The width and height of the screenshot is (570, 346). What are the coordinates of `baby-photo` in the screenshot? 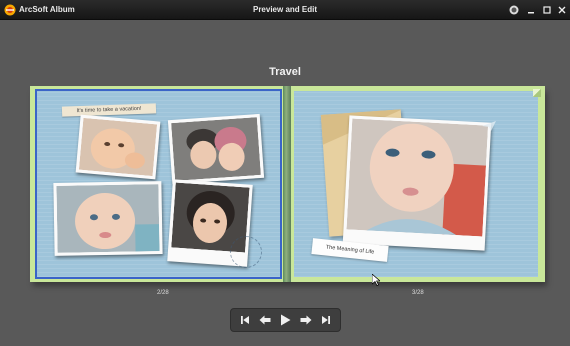 It's located at (118, 147).